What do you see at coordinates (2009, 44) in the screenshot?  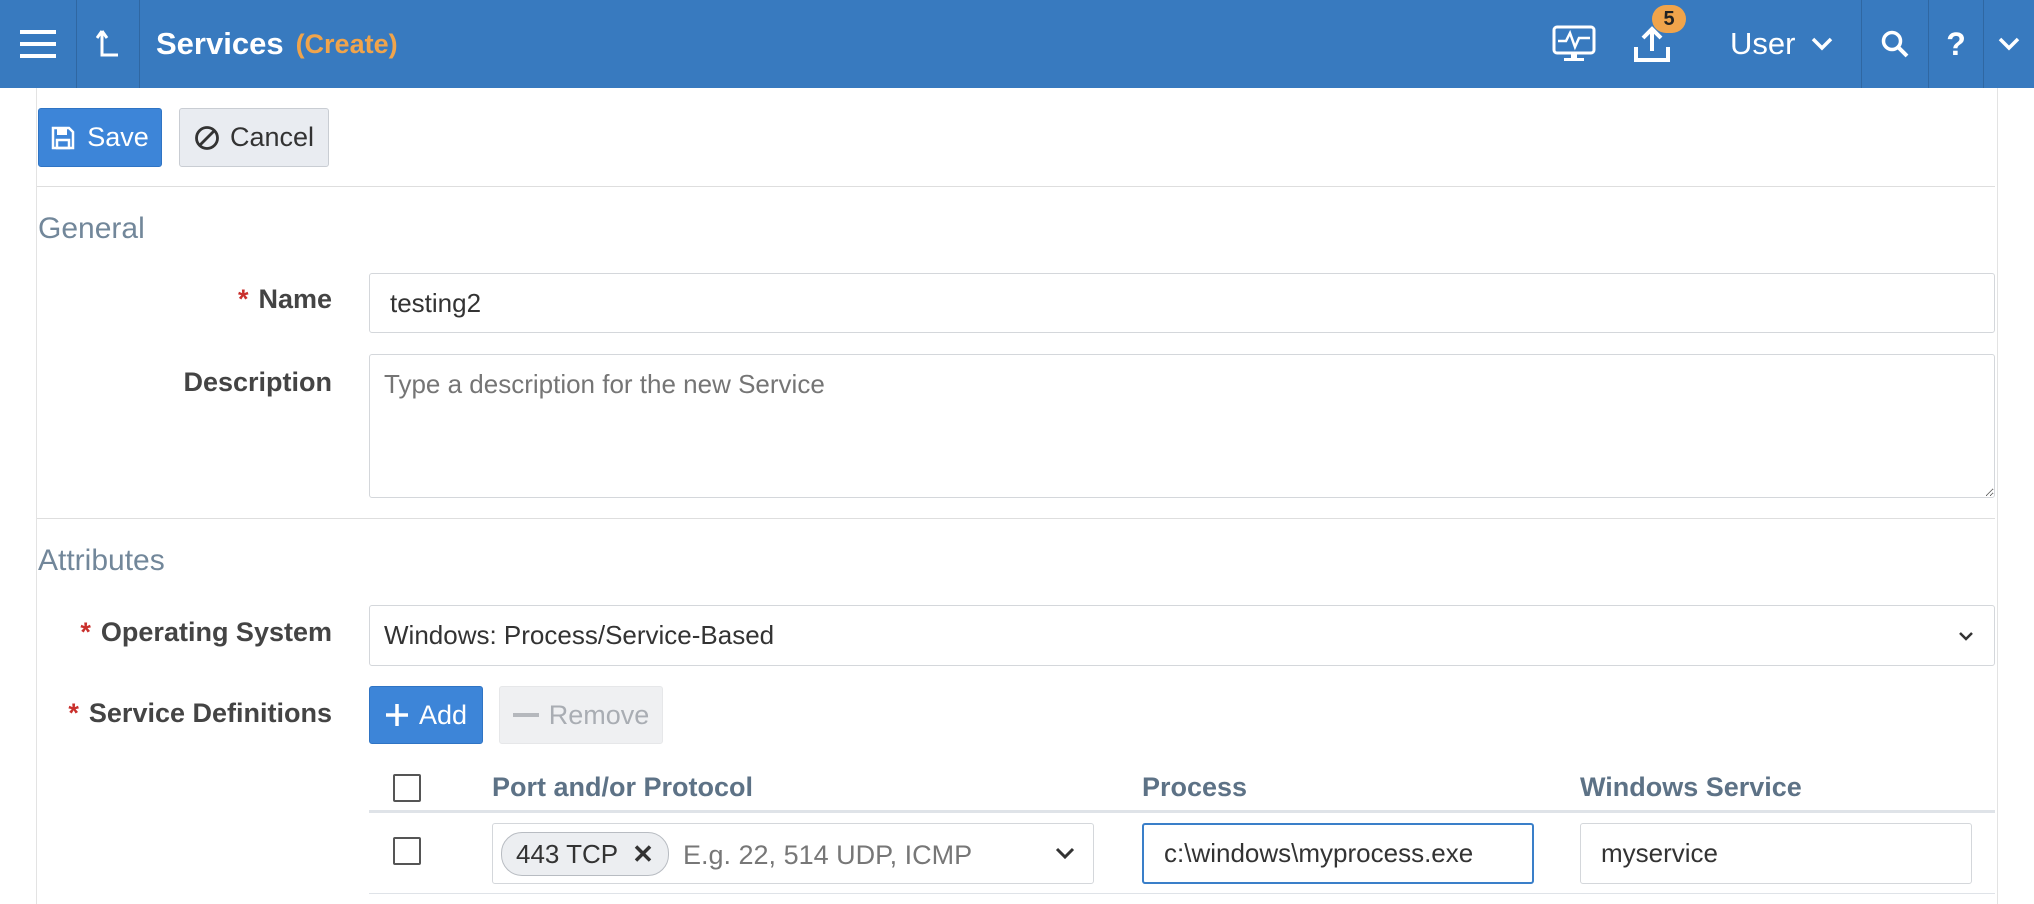 I see `more-chevron-down-icon` at bounding box center [2009, 44].